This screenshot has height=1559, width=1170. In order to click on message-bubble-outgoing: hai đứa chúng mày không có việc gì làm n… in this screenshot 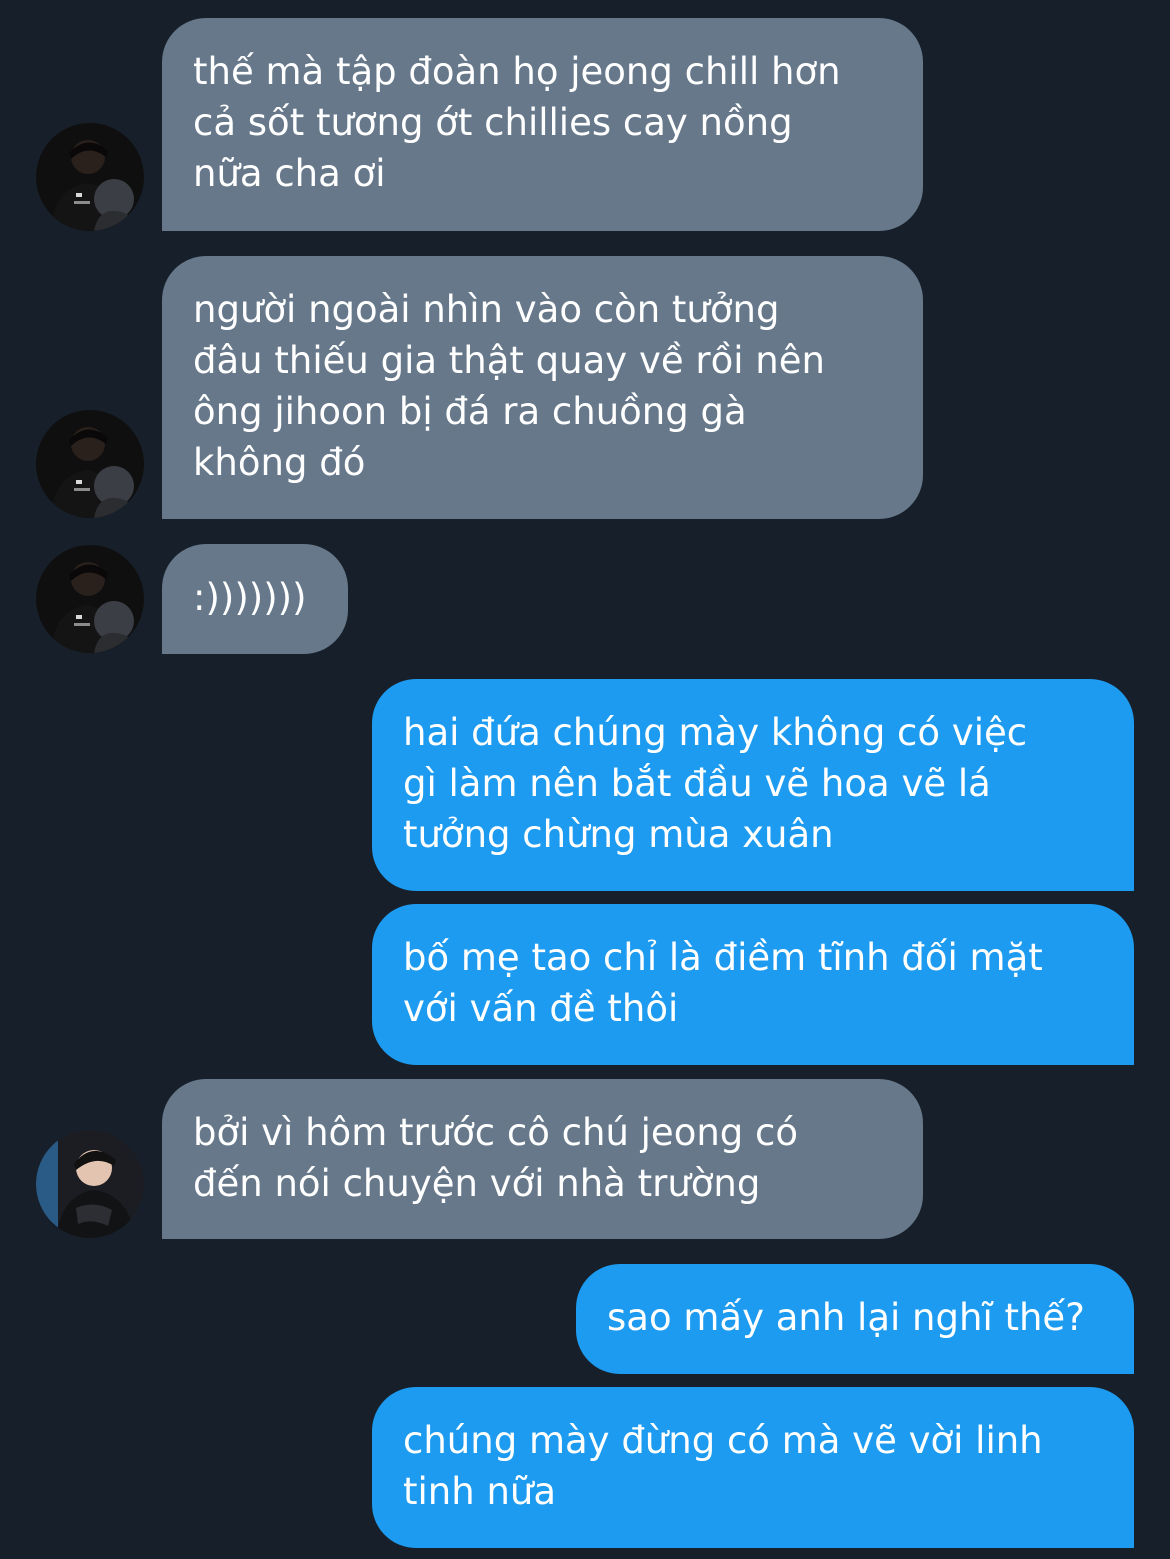, I will do `click(753, 785)`.